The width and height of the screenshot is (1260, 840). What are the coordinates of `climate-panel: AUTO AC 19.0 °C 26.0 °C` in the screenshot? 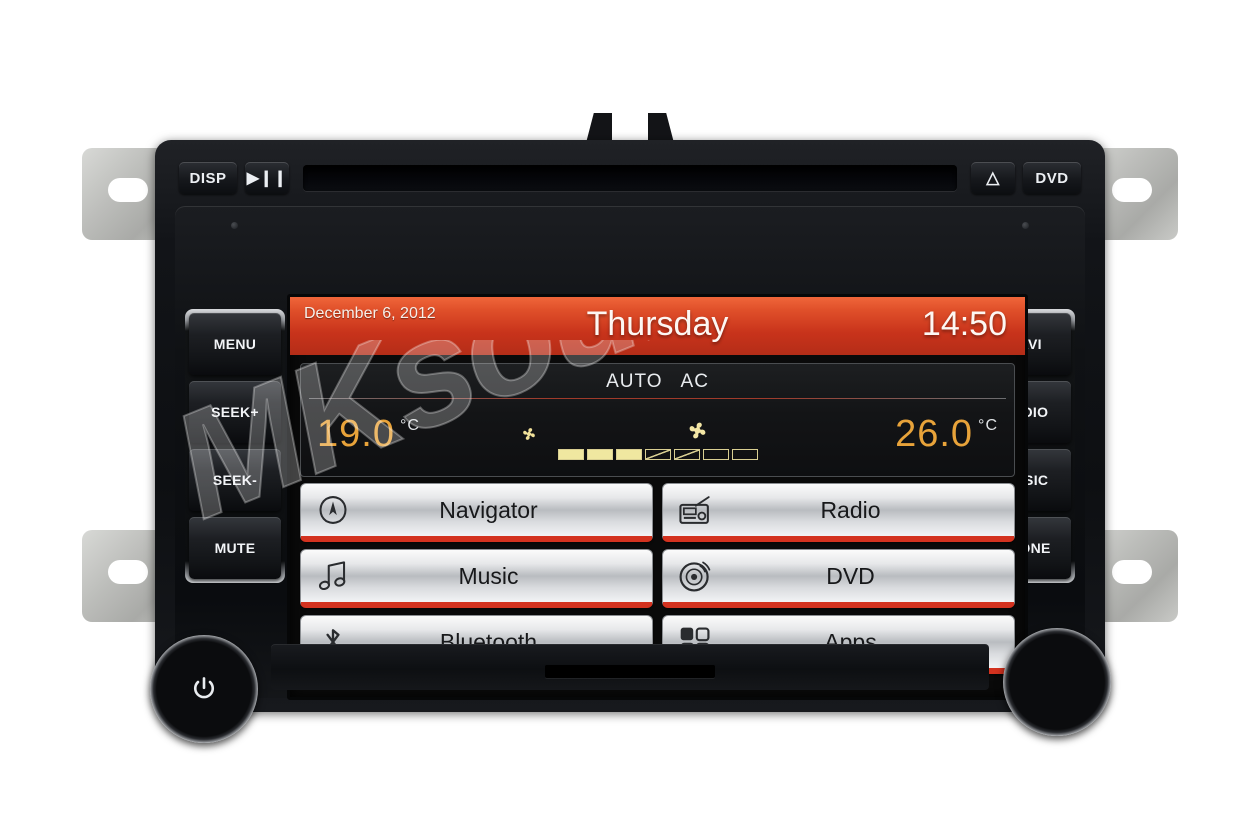 It's located at (657, 420).